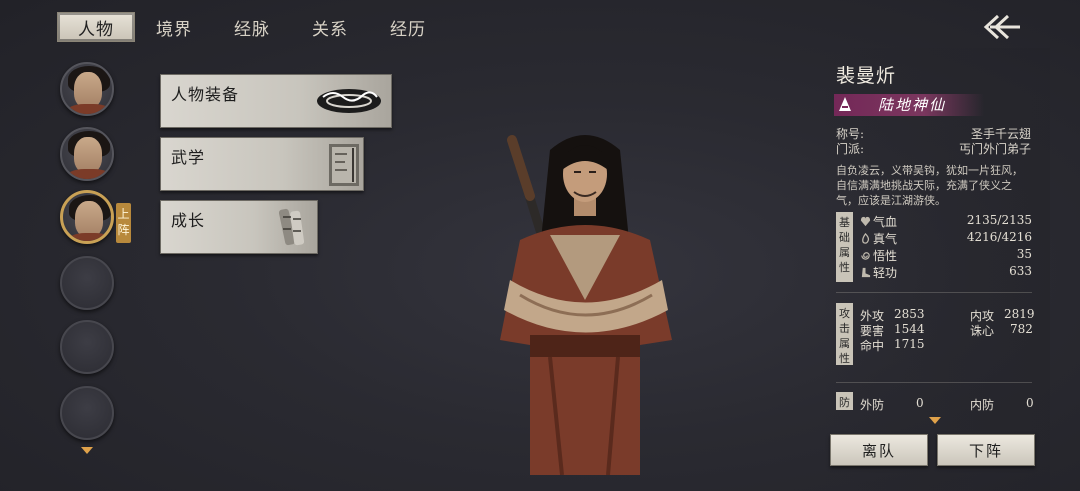 The height and width of the screenshot is (491, 1080). I want to click on unassign-button: 下阵, so click(986, 450).